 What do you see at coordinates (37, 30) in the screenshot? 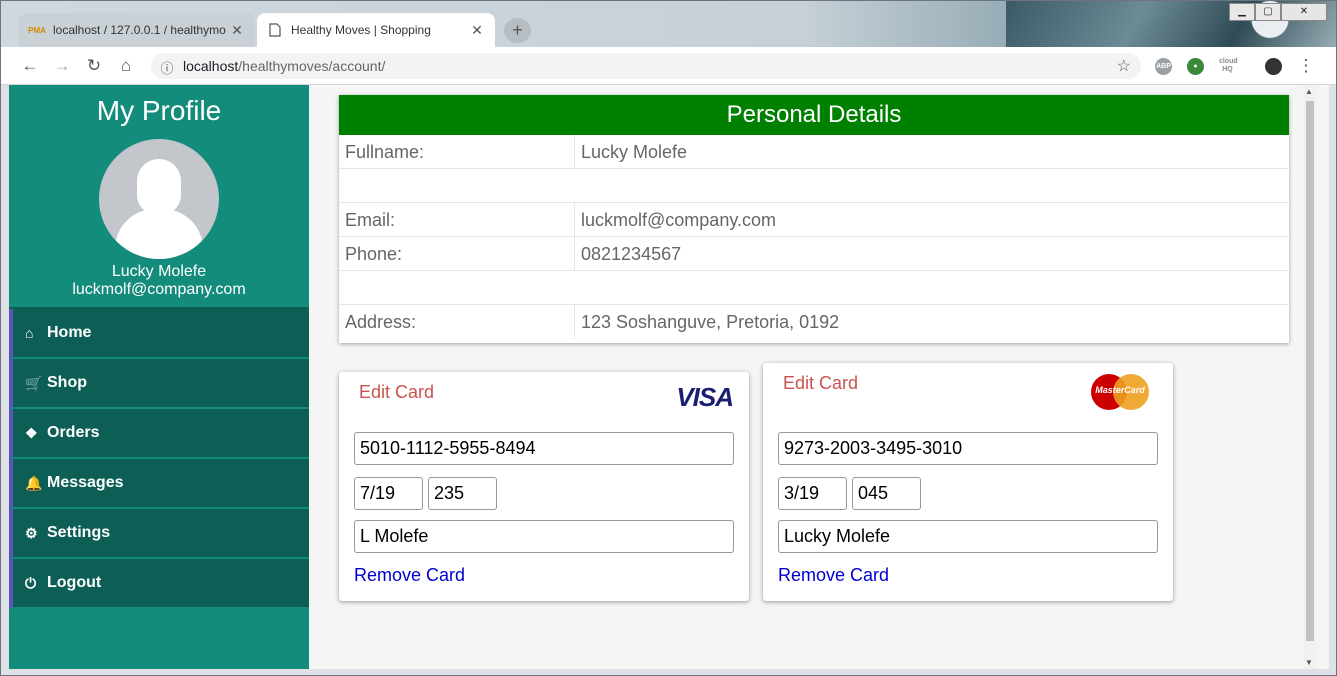
I see `phpmyadmin-icon: PMA` at bounding box center [37, 30].